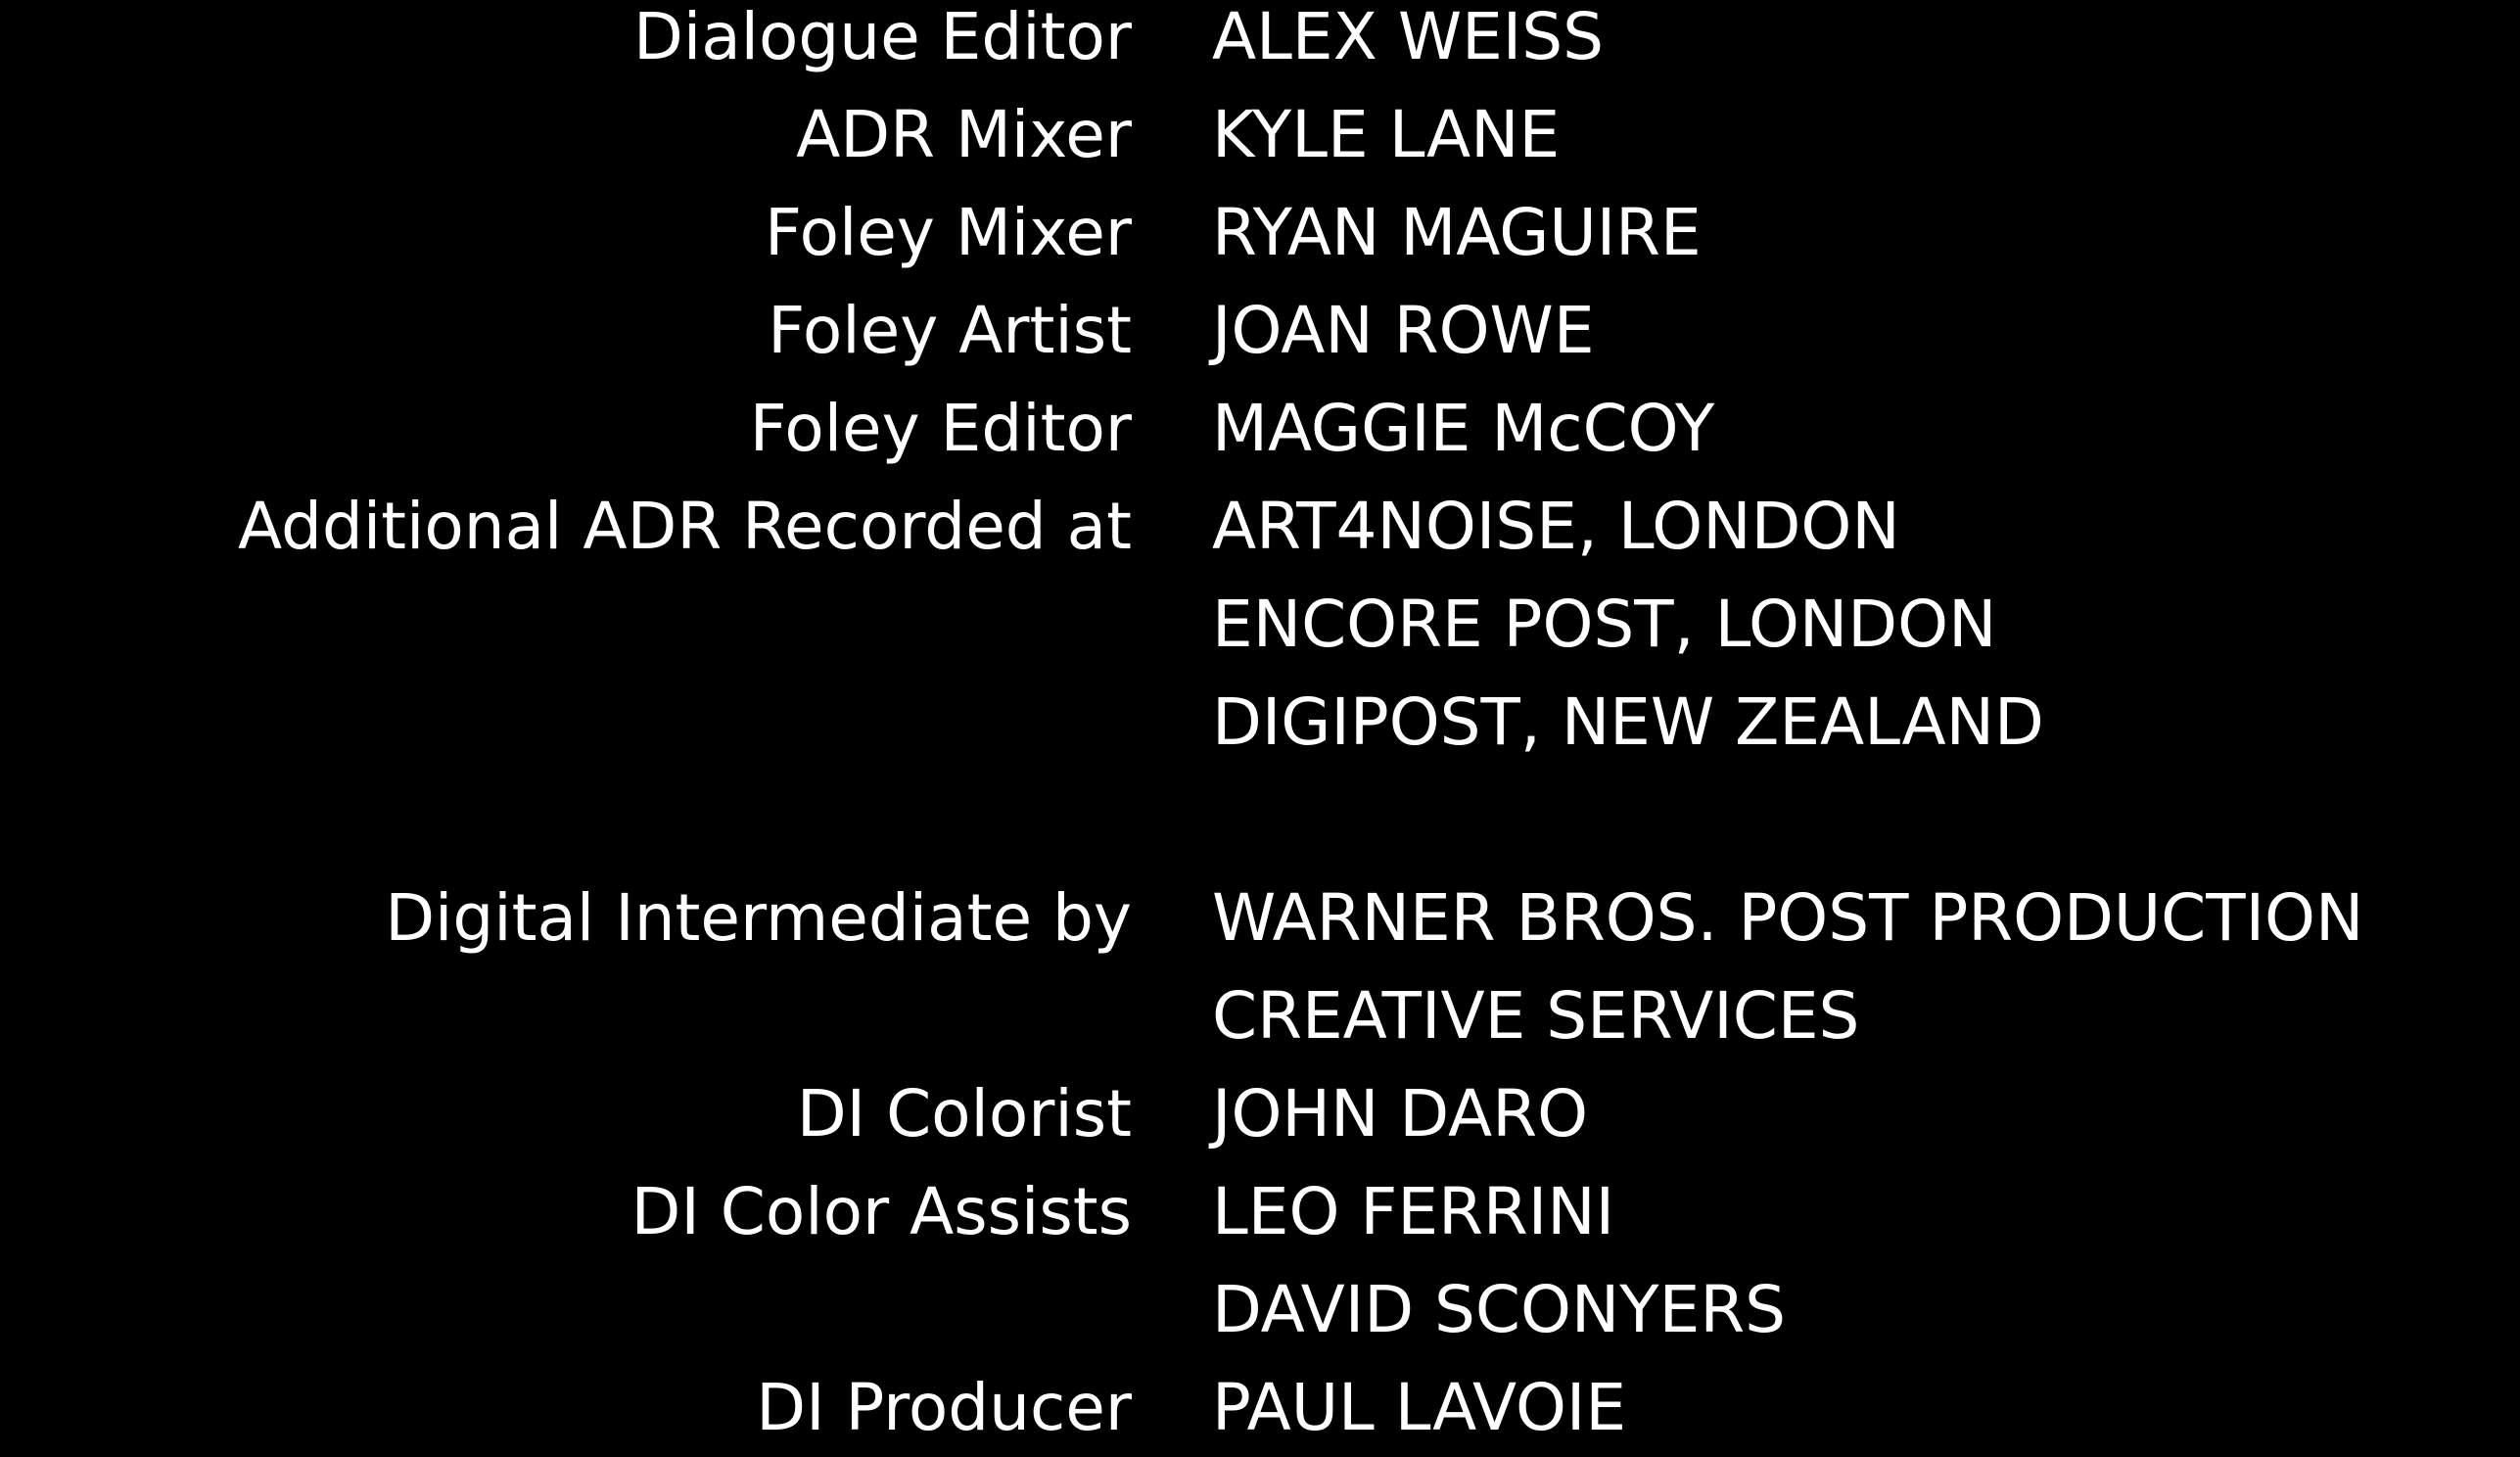  Describe the element at coordinates (1499, 1309) in the screenshot. I see `credit-name: DAVID SCONYERS` at that location.